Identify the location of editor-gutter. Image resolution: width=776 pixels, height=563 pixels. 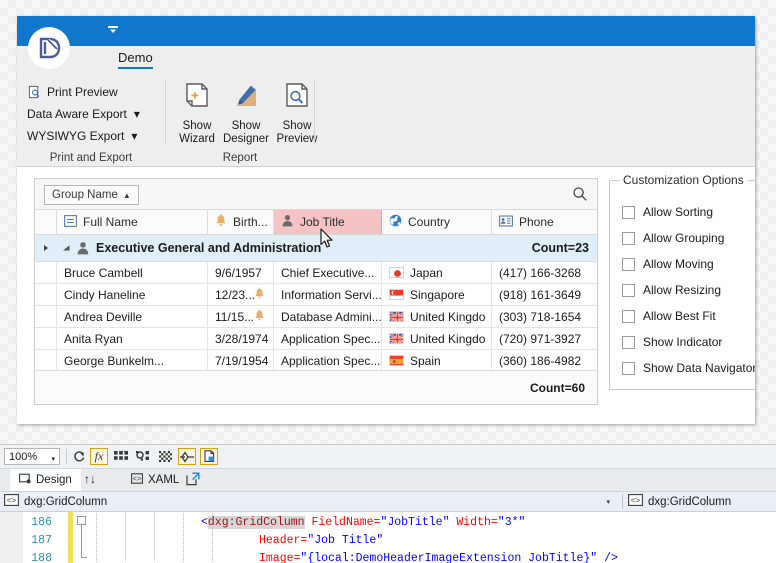
(11, 537).